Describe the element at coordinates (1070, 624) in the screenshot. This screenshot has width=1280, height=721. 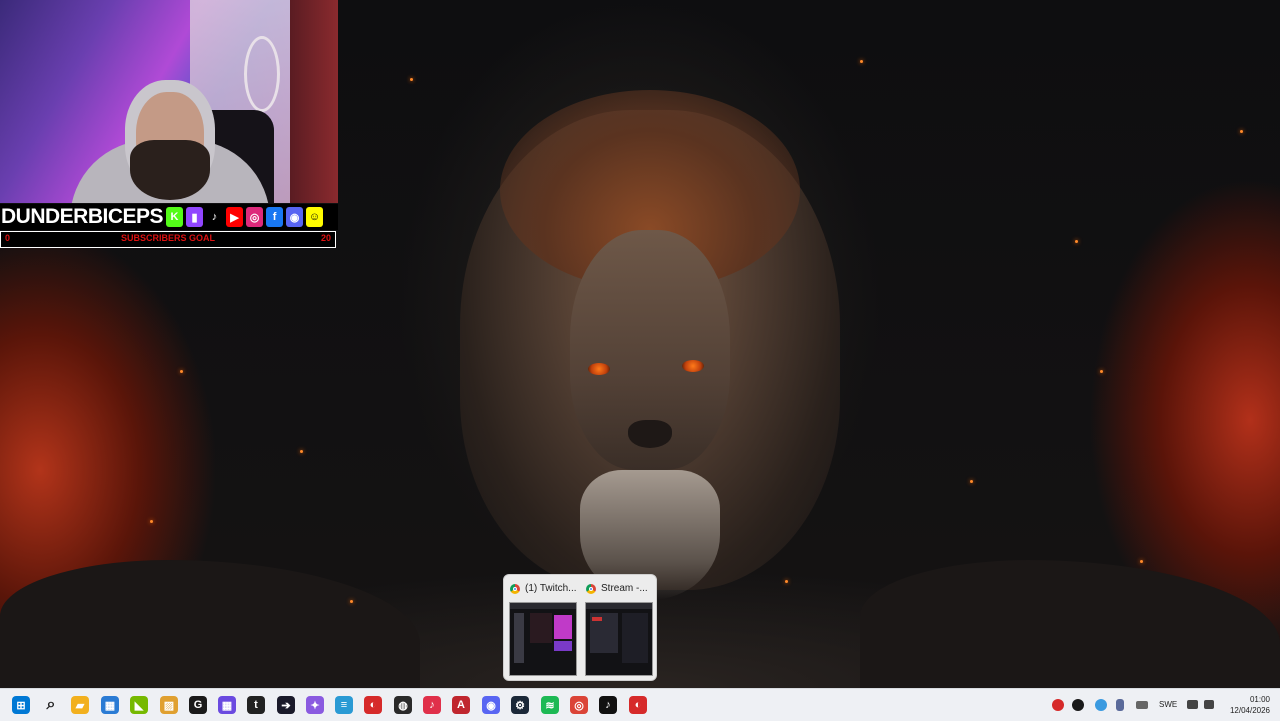
I see `rock-right` at that location.